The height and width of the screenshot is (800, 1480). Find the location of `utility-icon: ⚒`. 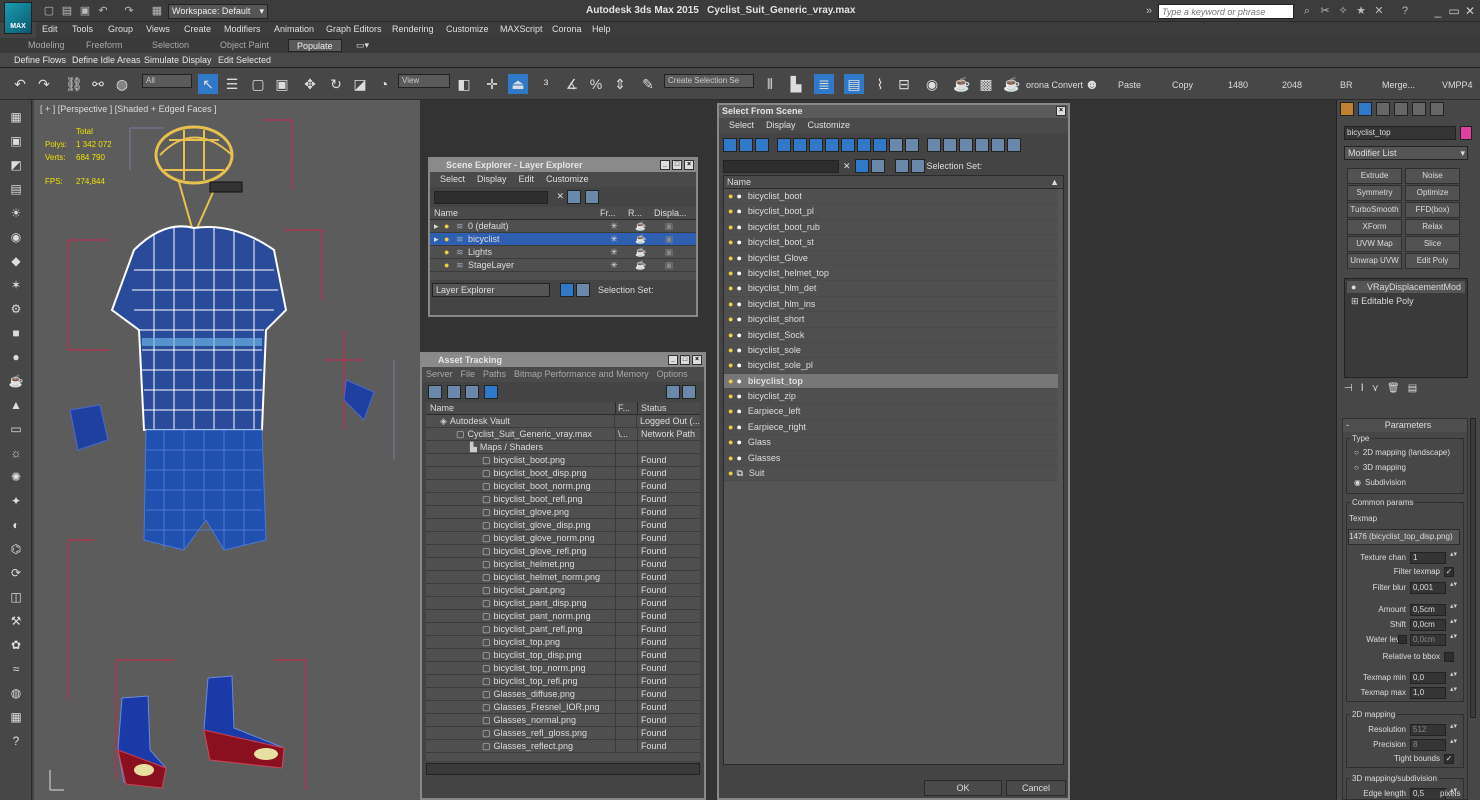

utility-icon: ⚒ is located at coordinates (16, 621).